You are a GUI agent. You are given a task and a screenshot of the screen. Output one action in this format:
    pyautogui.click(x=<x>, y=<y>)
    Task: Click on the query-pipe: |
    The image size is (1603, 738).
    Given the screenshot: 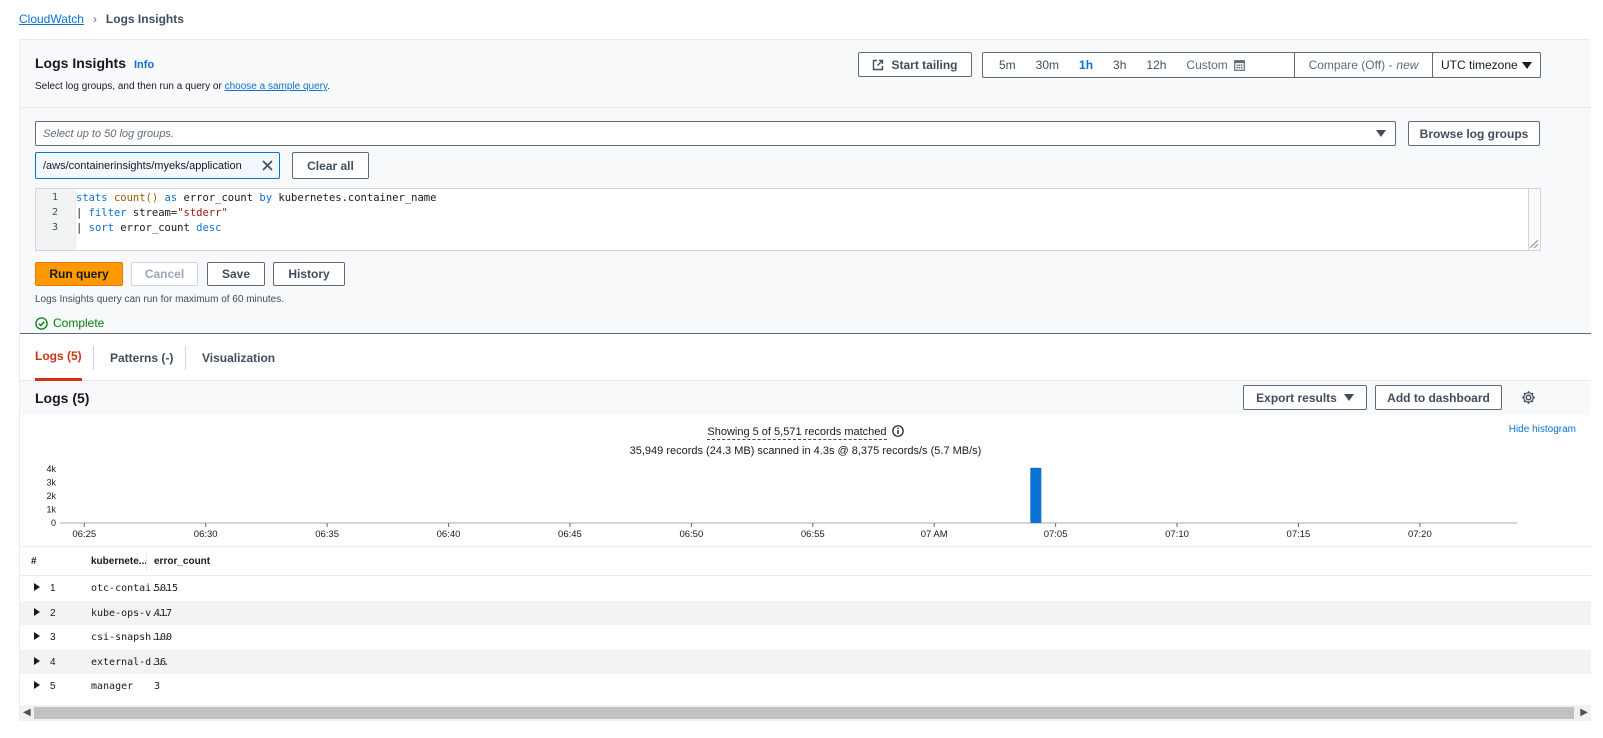 What is the action you would take?
    pyautogui.click(x=79, y=228)
    